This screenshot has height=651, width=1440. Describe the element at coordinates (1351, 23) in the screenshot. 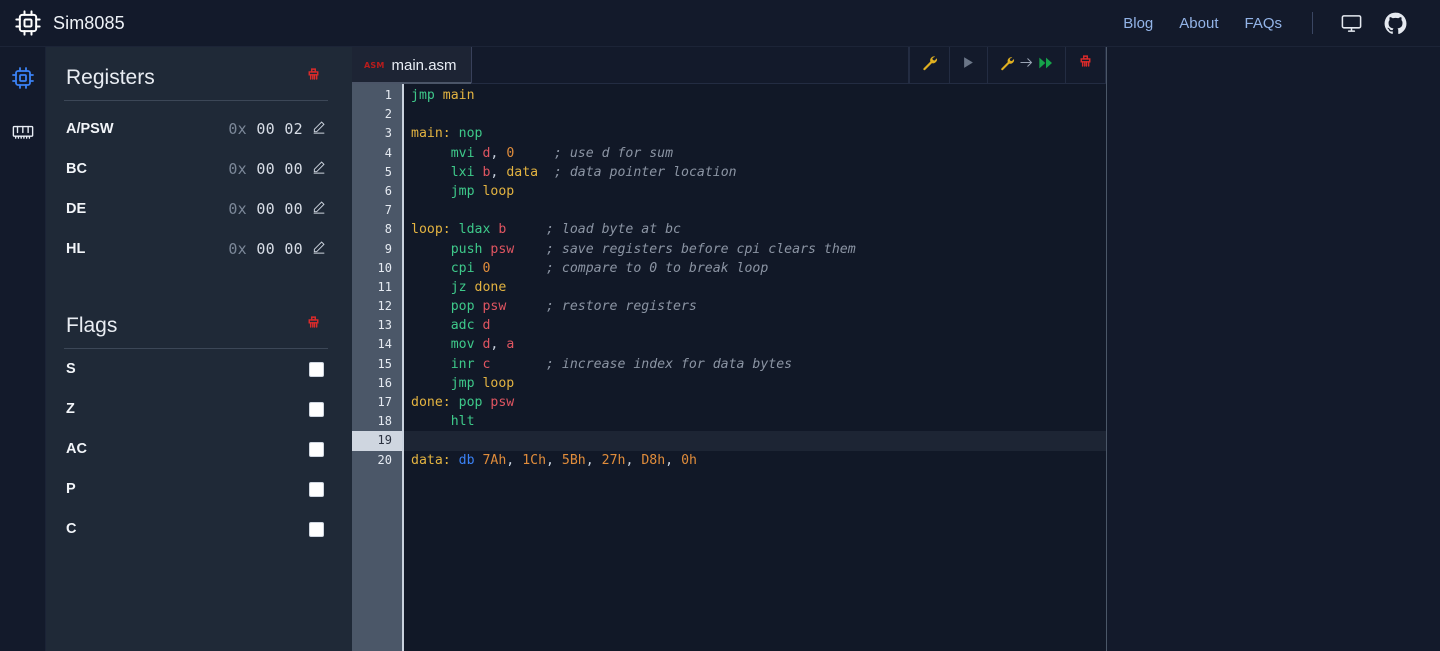

I see `desktop-monitor-icon` at that location.